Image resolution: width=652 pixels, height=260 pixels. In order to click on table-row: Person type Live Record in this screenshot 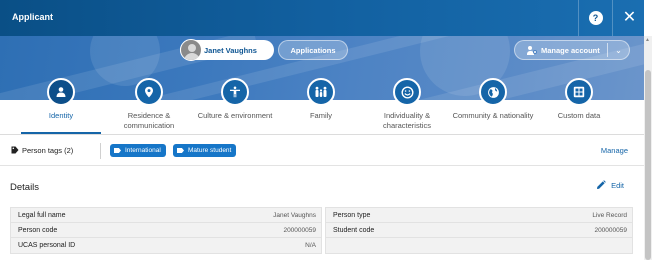, I will do `click(479, 215)`.